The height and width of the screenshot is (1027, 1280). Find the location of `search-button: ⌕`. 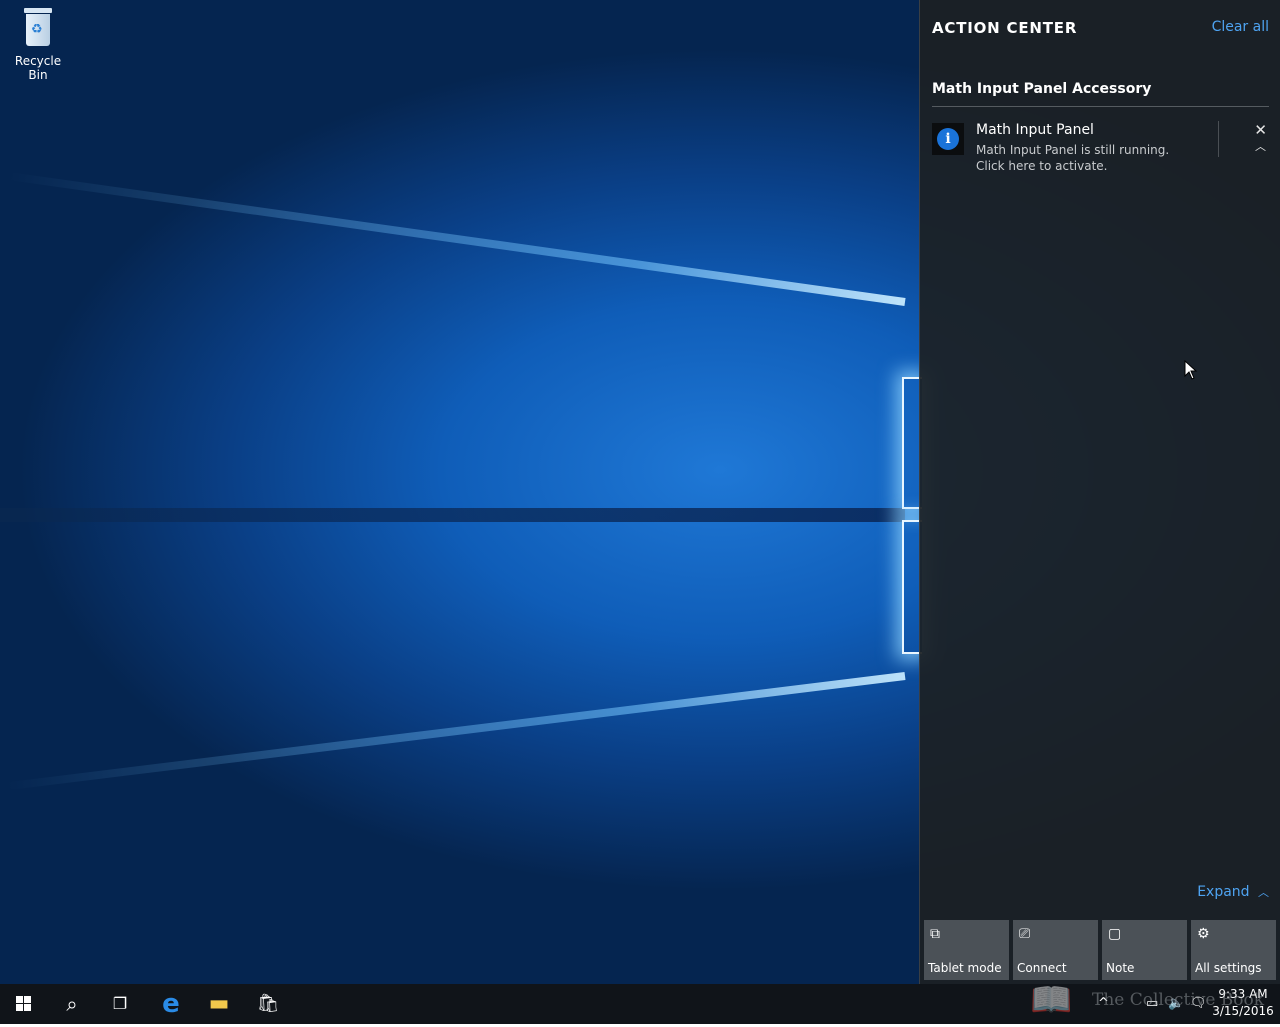

search-button: ⌕ is located at coordinates (72, 1004).